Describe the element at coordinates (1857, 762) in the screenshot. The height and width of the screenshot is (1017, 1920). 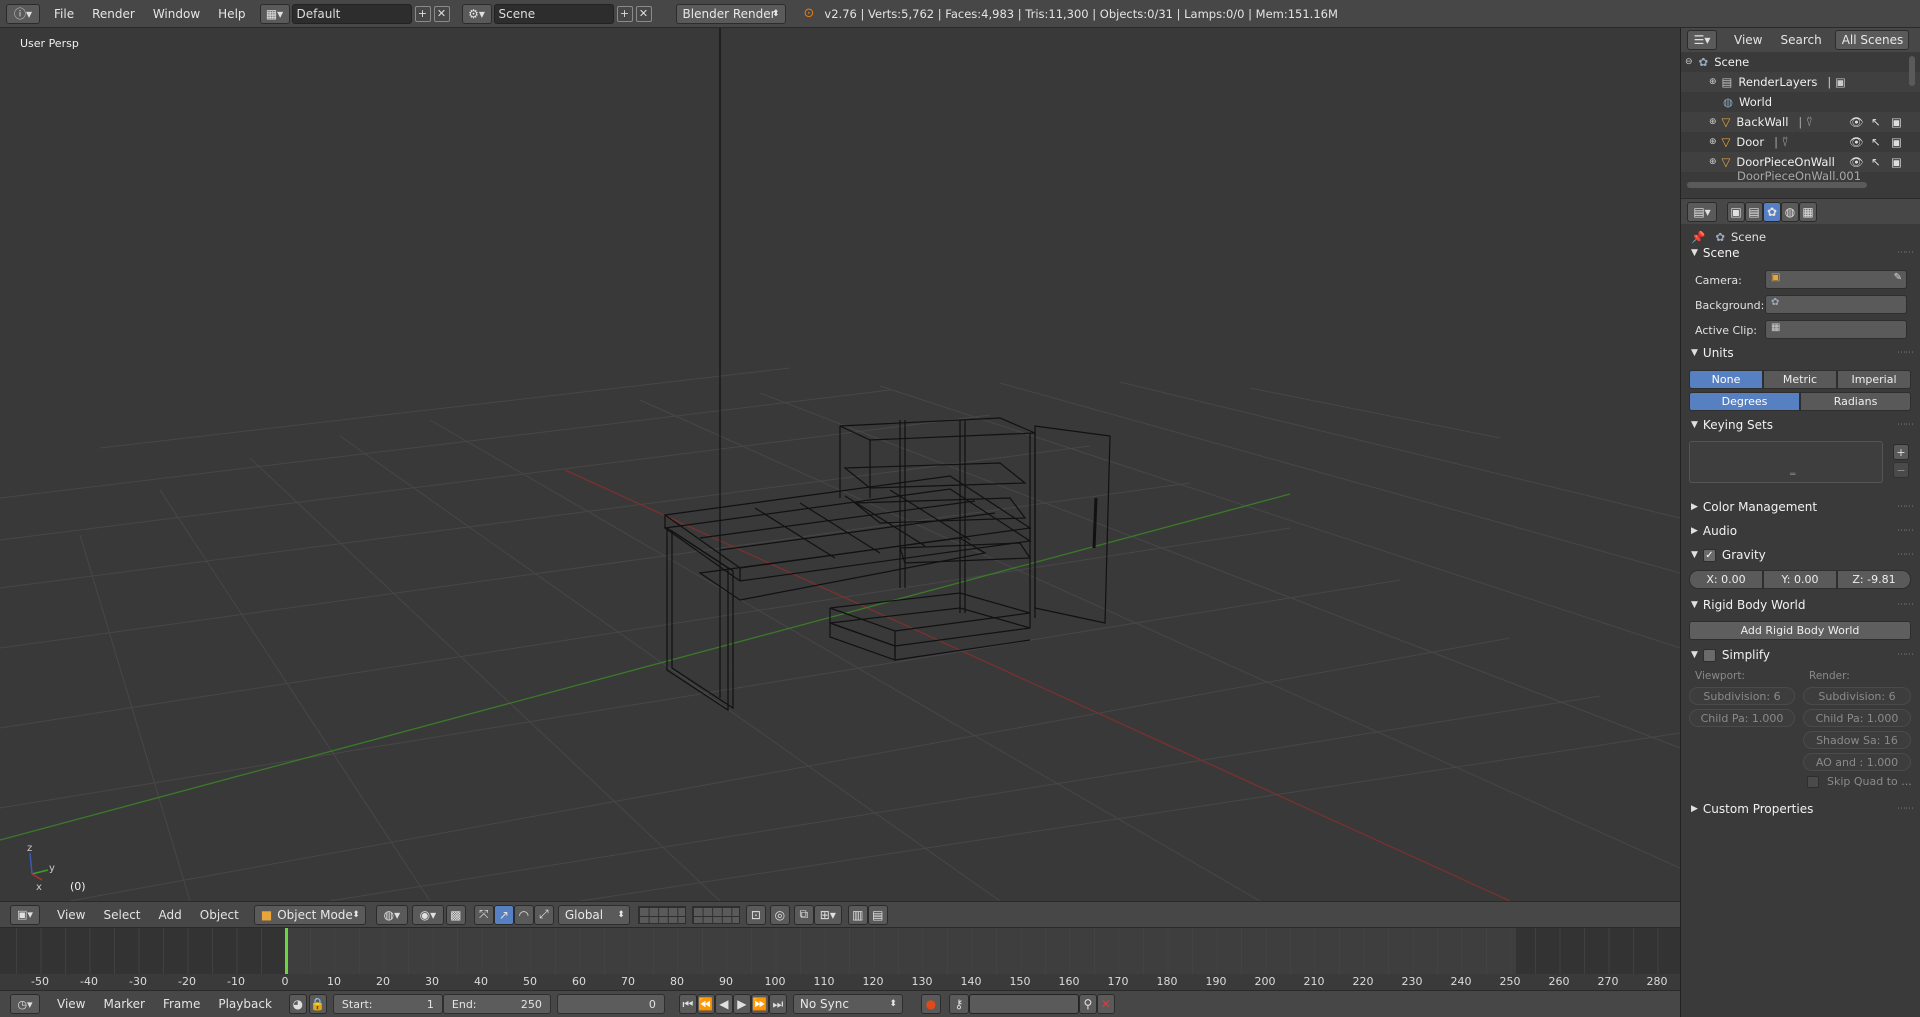
I see `render-ao-sss-field: AO and : 1.000` at that location.